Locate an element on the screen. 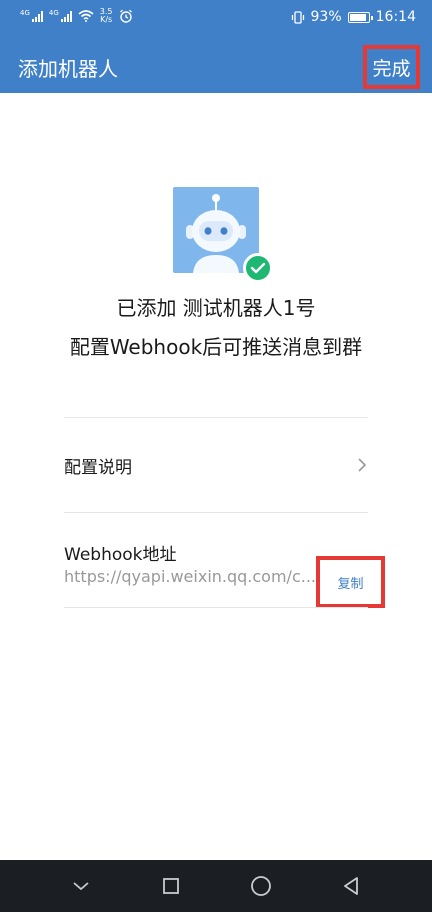 This screenshot has height=912, width=432. vibrate-icon is located at coordinates (297, 17).